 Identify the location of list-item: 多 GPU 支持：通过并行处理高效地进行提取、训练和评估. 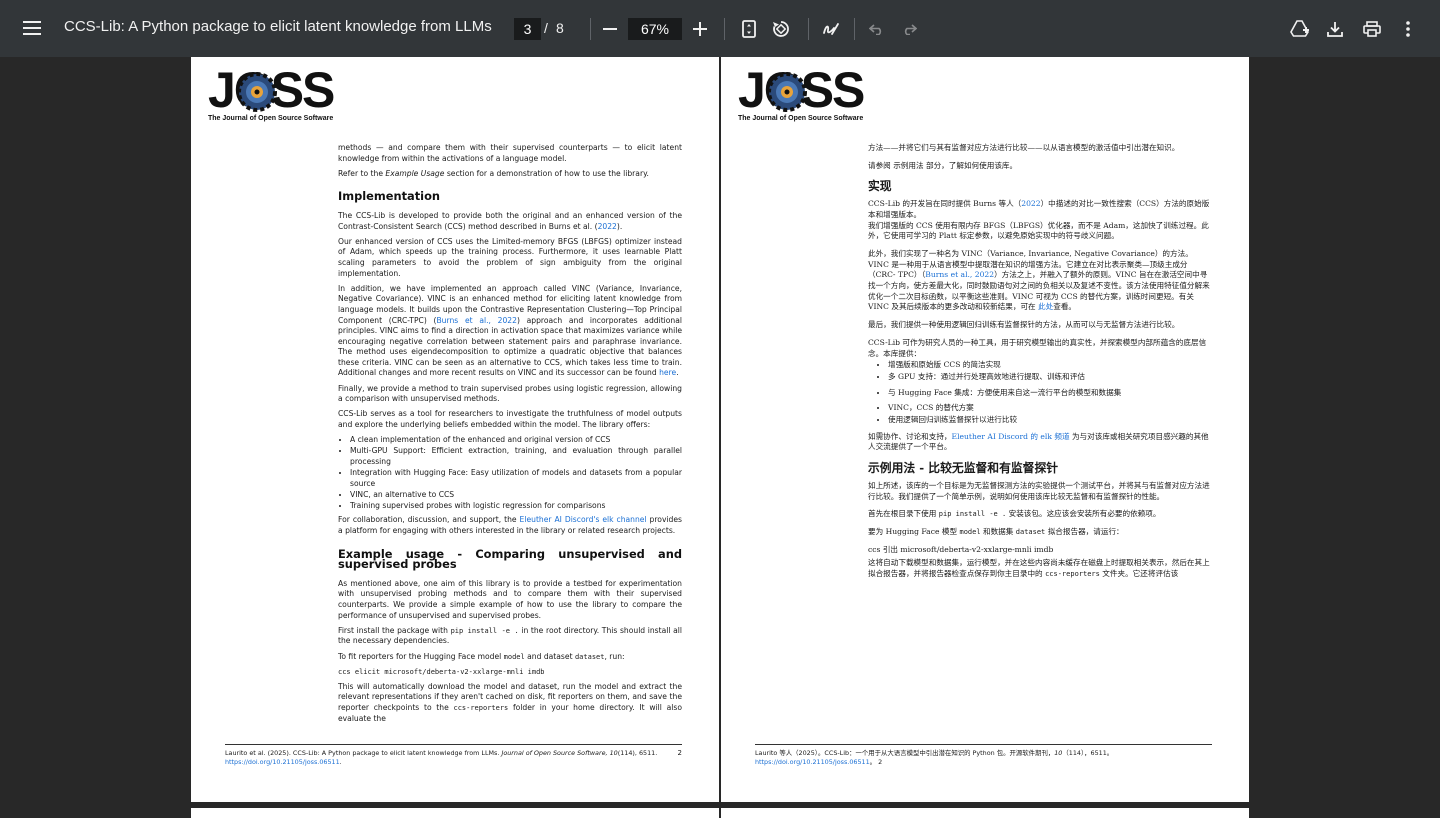
(1050, 377).